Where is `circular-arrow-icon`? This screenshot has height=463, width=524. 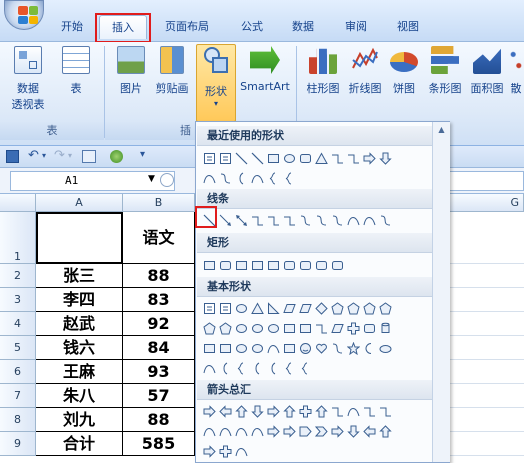
circular-arrow-icon is located at coordinates (241, 451).